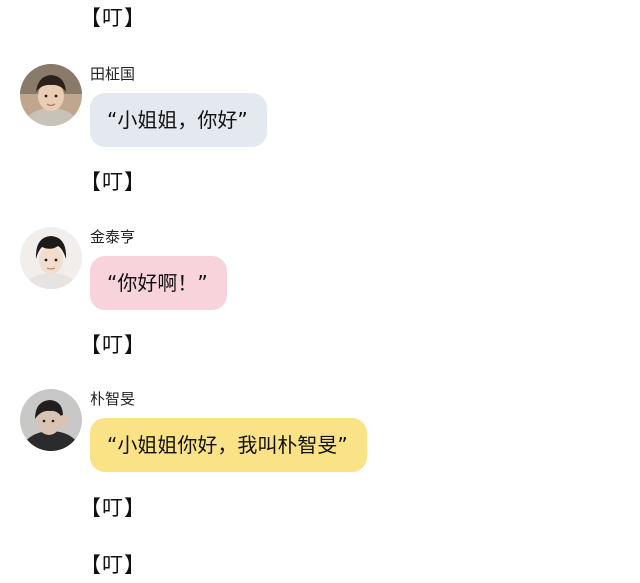  Describe the element at coordinates (113, 237) in the screenshot. I see `sender-name: 金泰亨` at that location.